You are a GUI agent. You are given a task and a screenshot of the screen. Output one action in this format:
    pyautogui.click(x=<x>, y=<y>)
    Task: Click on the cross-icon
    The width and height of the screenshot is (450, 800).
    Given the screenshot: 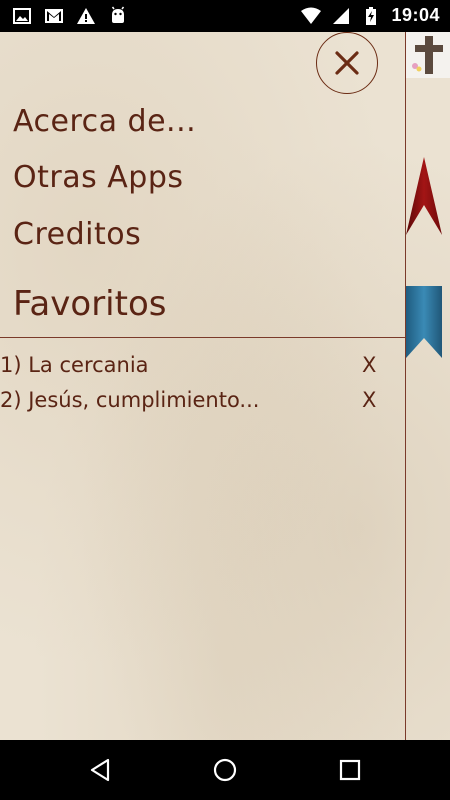 What is the action you would take?
    pyautogui.click(x=428, y=55)
    